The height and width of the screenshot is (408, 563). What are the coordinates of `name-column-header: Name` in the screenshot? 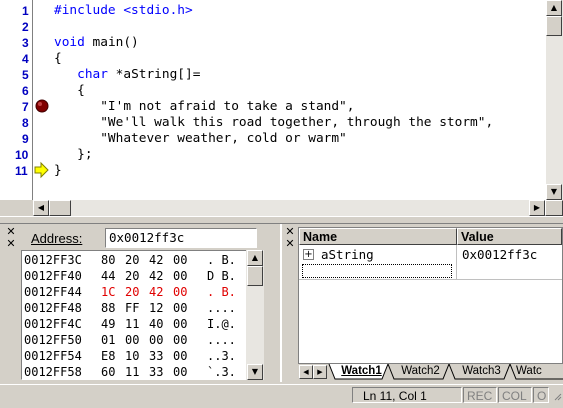 It's located at (378, 236).